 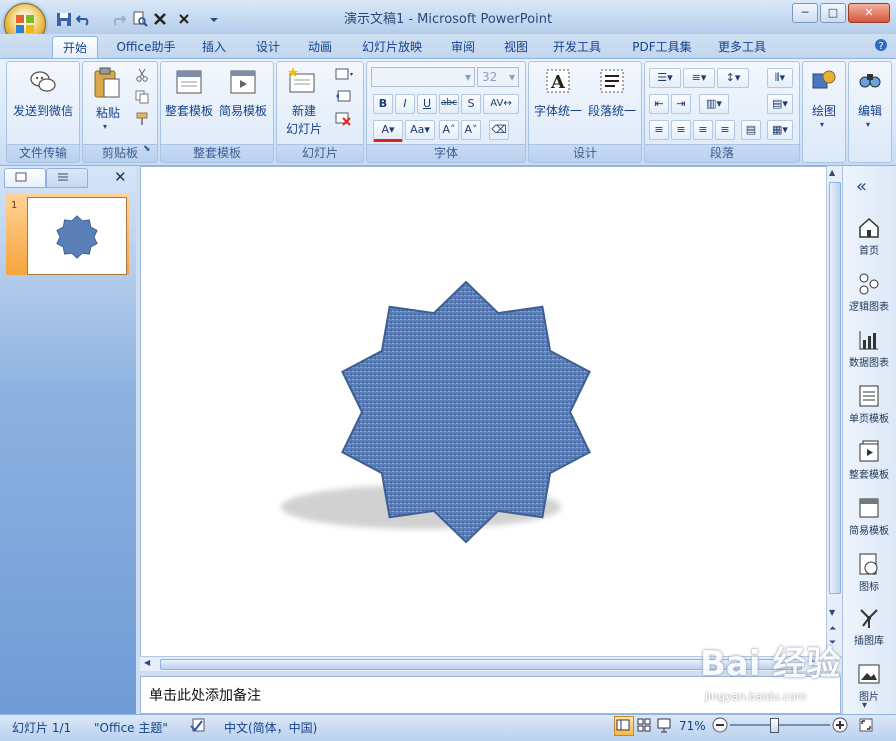 I want to click on language-indicator: 中文(简体，中国), so click(x=270, y=727).